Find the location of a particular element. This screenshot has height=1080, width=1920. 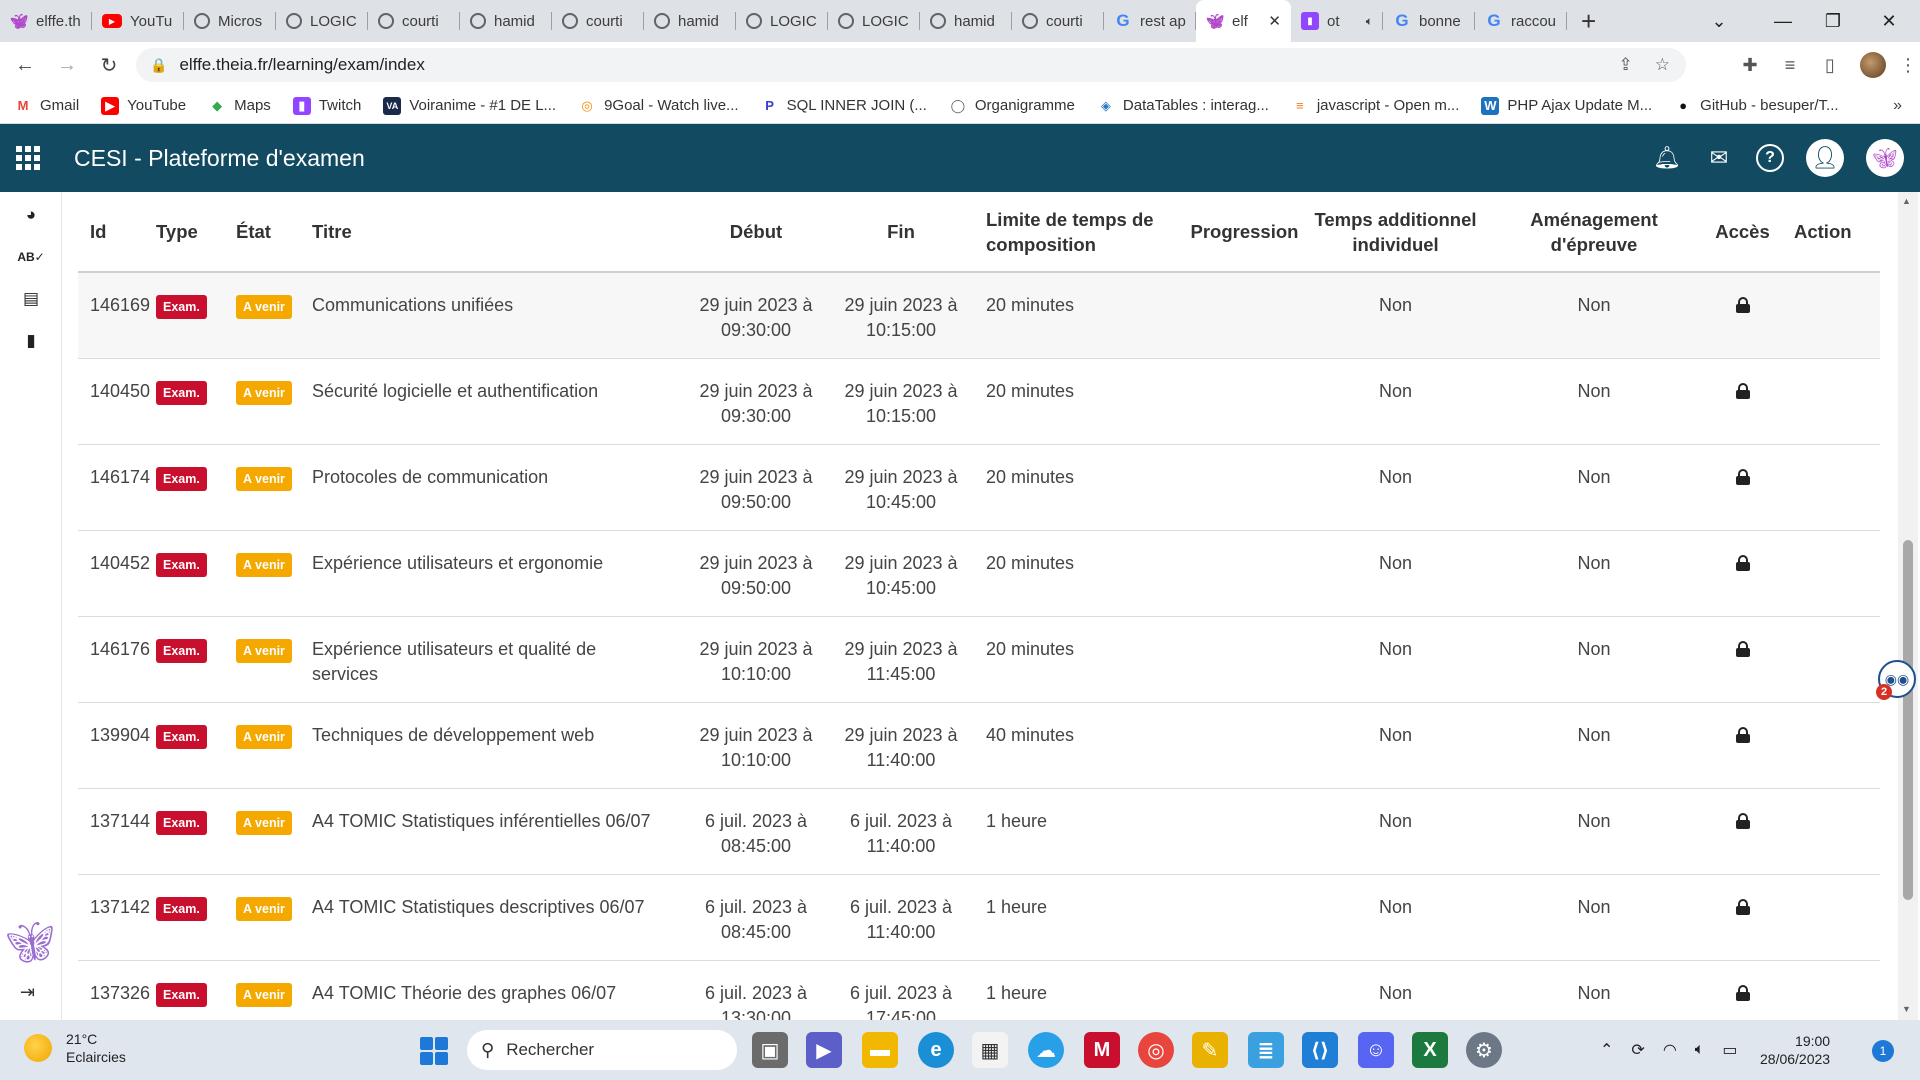

col-header-titre: Titre is located at coordinates (496, 232).